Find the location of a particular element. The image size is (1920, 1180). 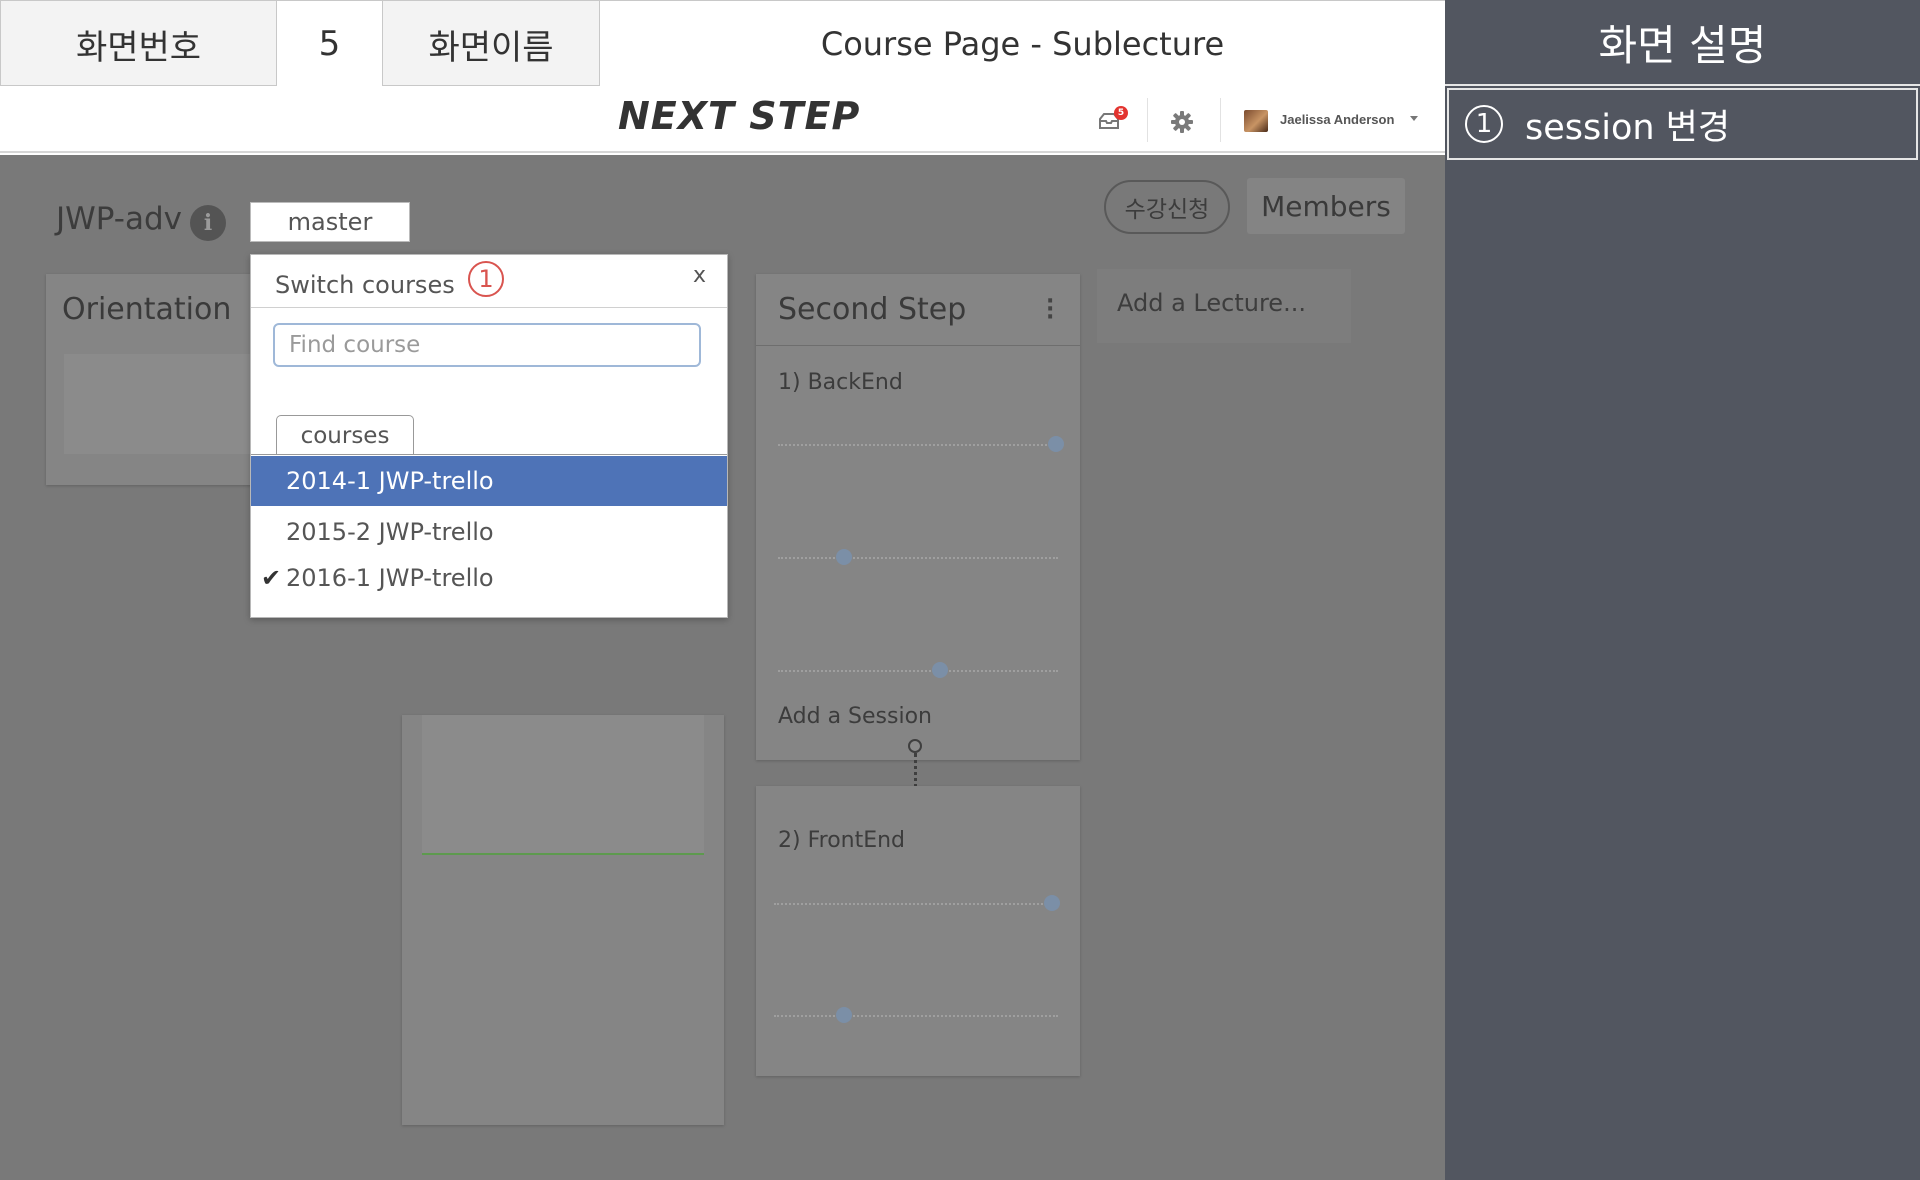

course-item-label: 2015-2 JWP-trello is located at coordinates (390, 532).